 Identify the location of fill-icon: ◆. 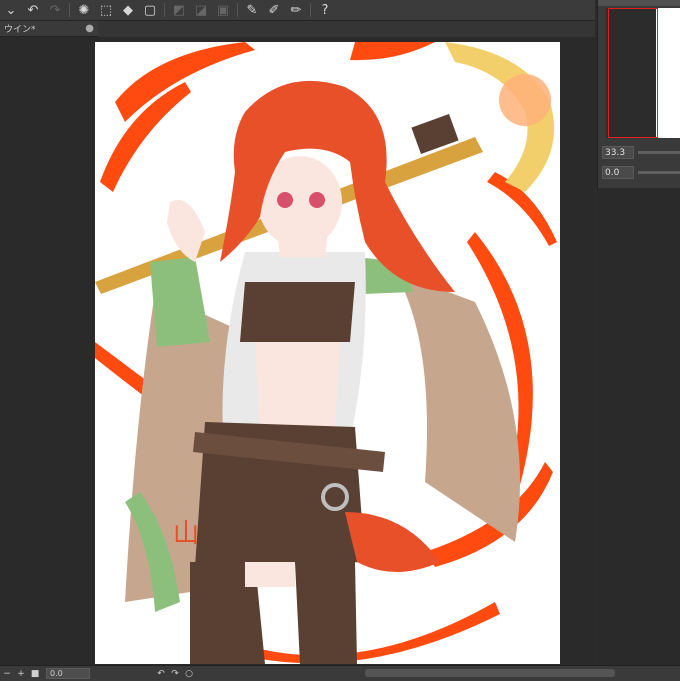
(128, 10).